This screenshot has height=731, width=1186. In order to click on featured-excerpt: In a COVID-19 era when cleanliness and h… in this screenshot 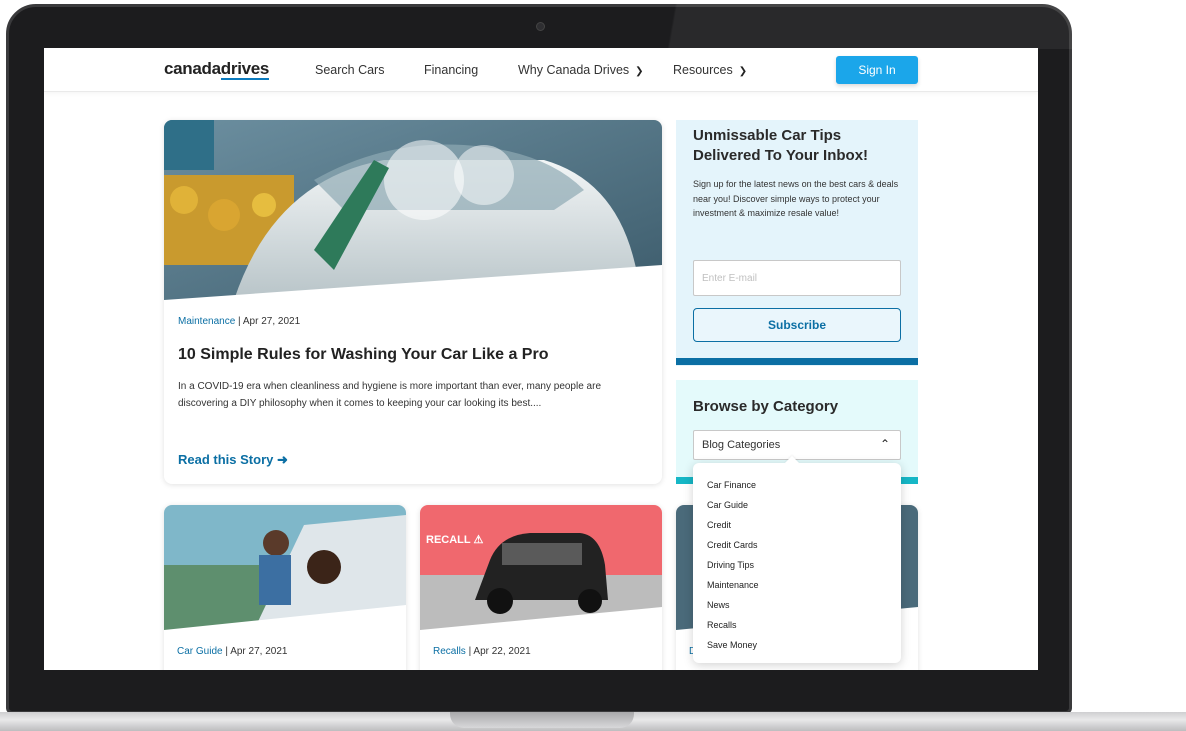, I will do `click(390, 395)`.